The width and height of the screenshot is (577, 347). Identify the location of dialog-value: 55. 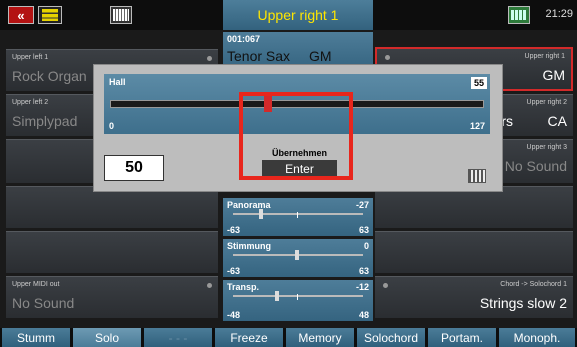
(479, 83).